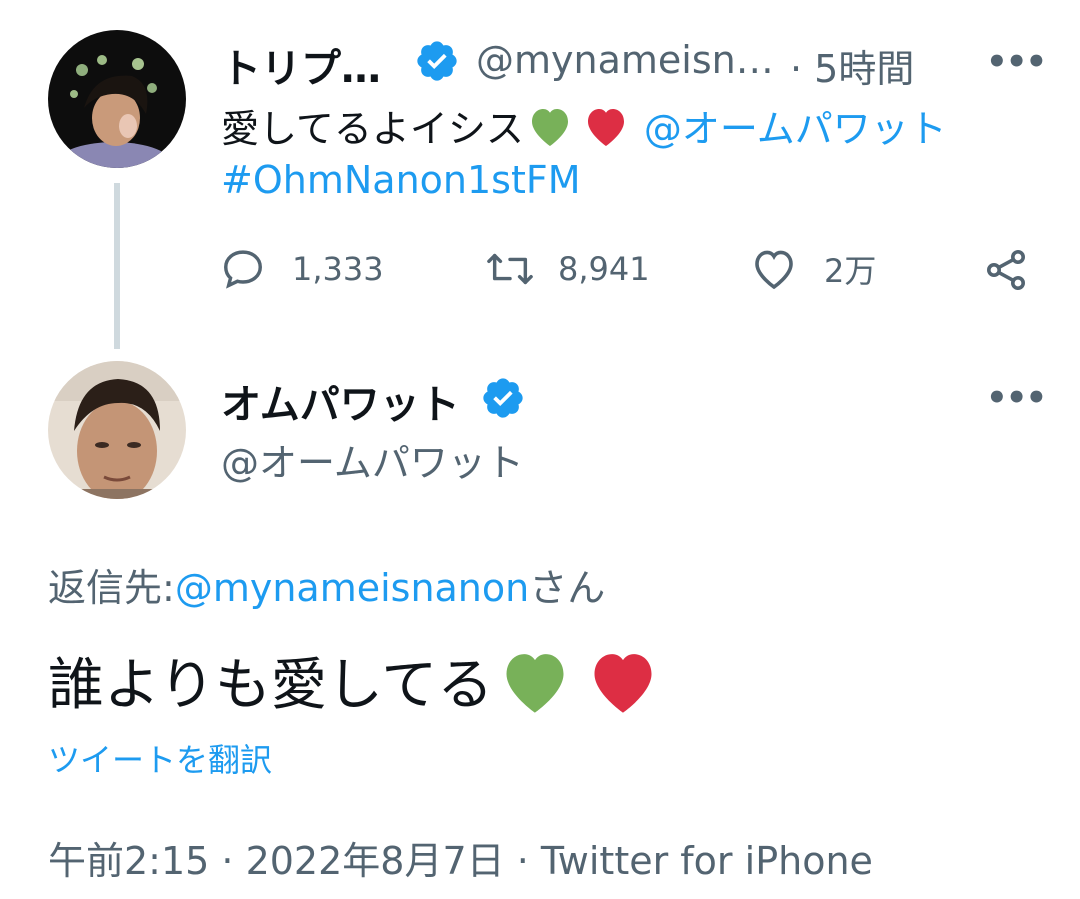 The width and height of the screenshot is (1080, 899). I want to click on tweet2-text: 誰よりも愛してる, so click(271, 685).